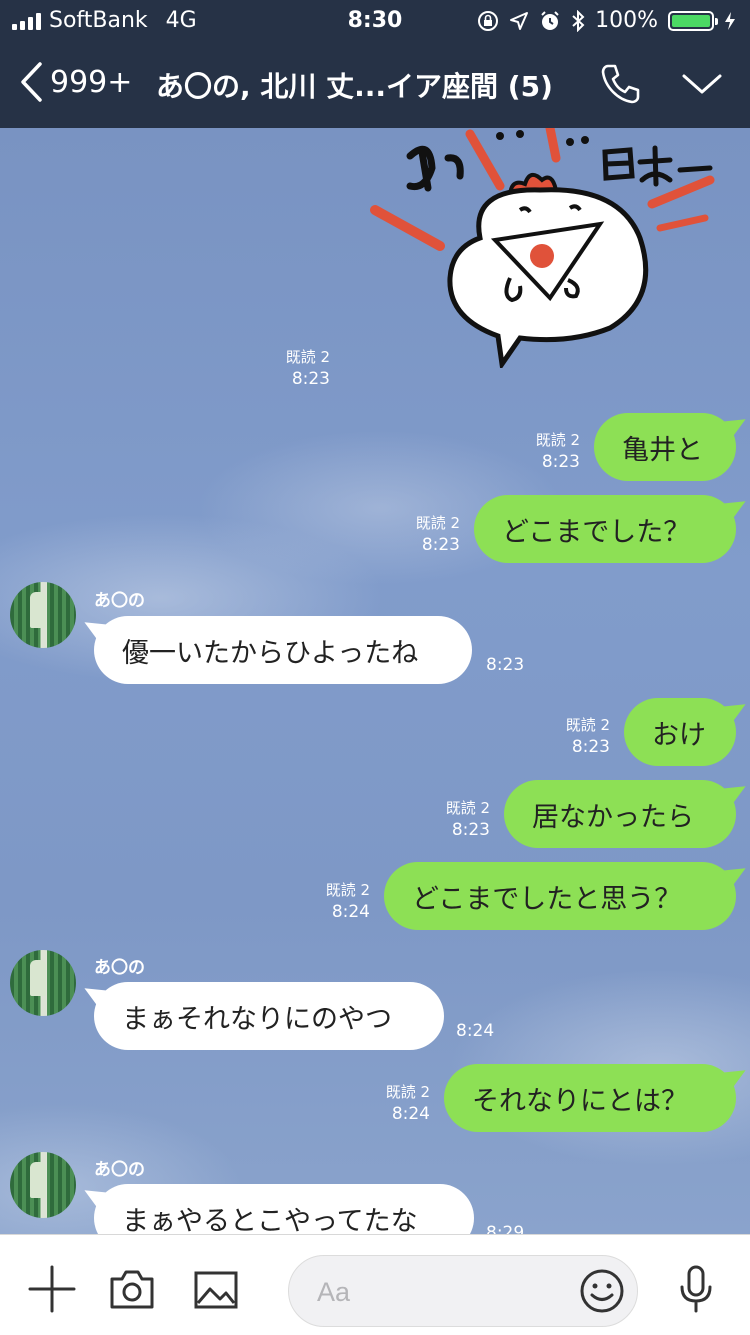  What do you see at coordinates (730, 20) in the screenshot?
I see `charging-icon` at bounding box center [730, 20].